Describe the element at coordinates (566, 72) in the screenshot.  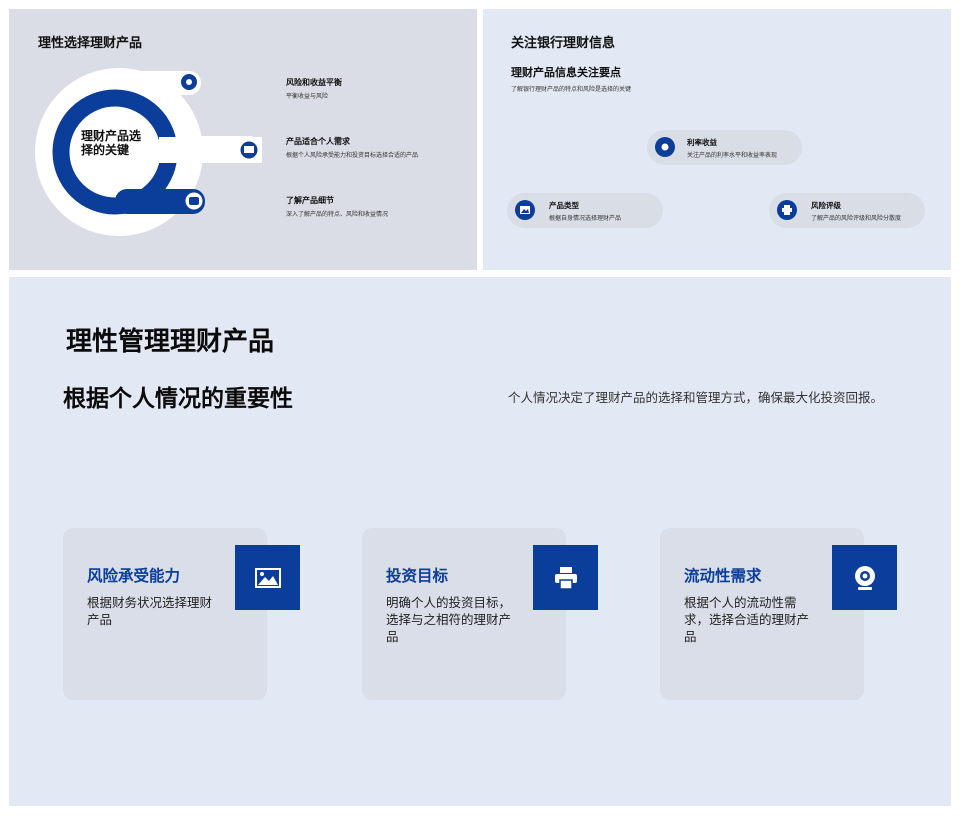
I see `slide-subtitle: 理财产品信息关注要点` at that location.